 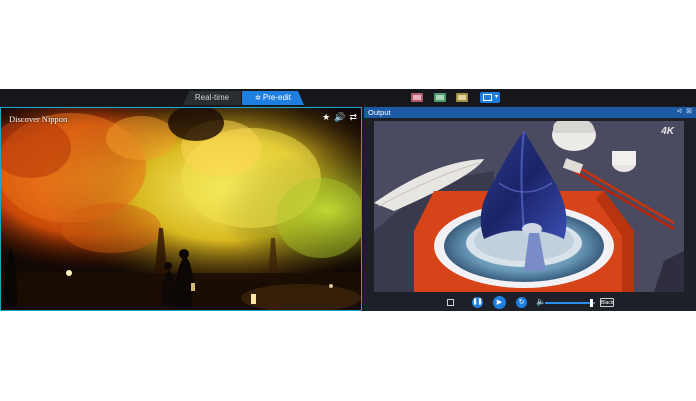 I want to click on layout-option-2-button, so click(x=440, y=97).